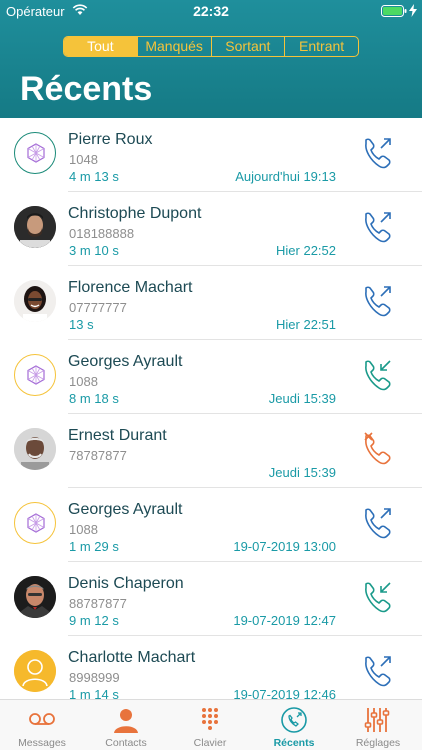  I want to click on contact-name: Ernest Durant, so click(117, 435).